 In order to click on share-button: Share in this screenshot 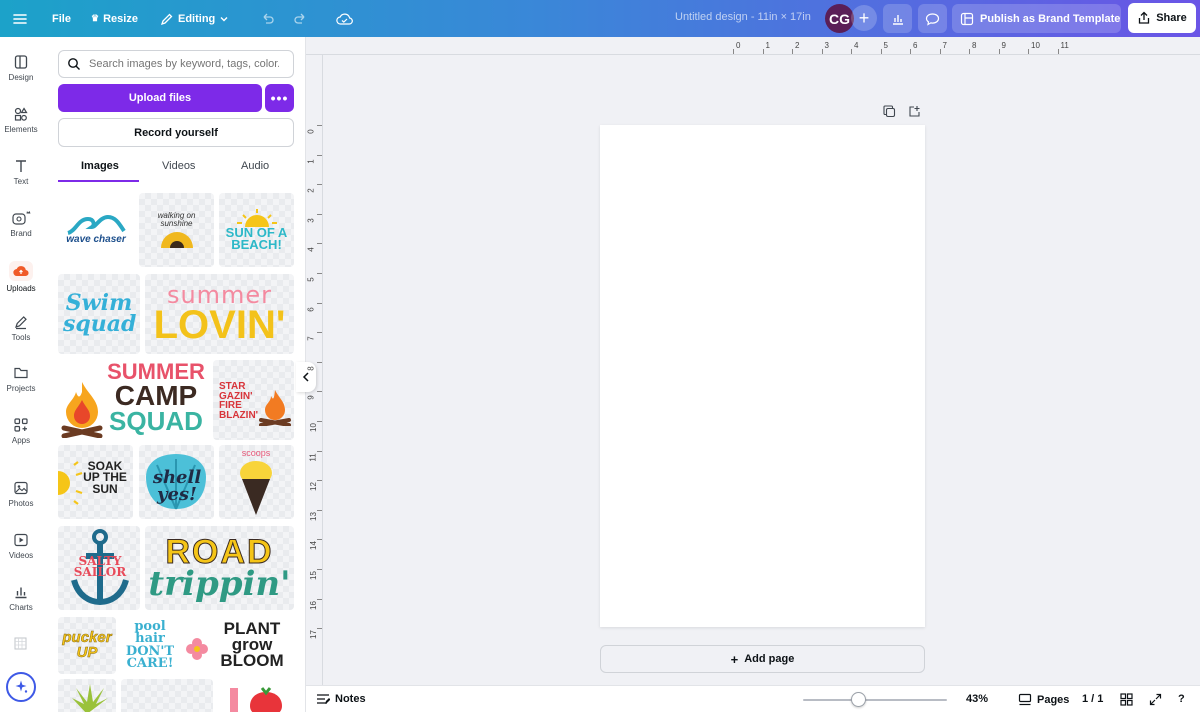, I will do `click(1162, 18)`.